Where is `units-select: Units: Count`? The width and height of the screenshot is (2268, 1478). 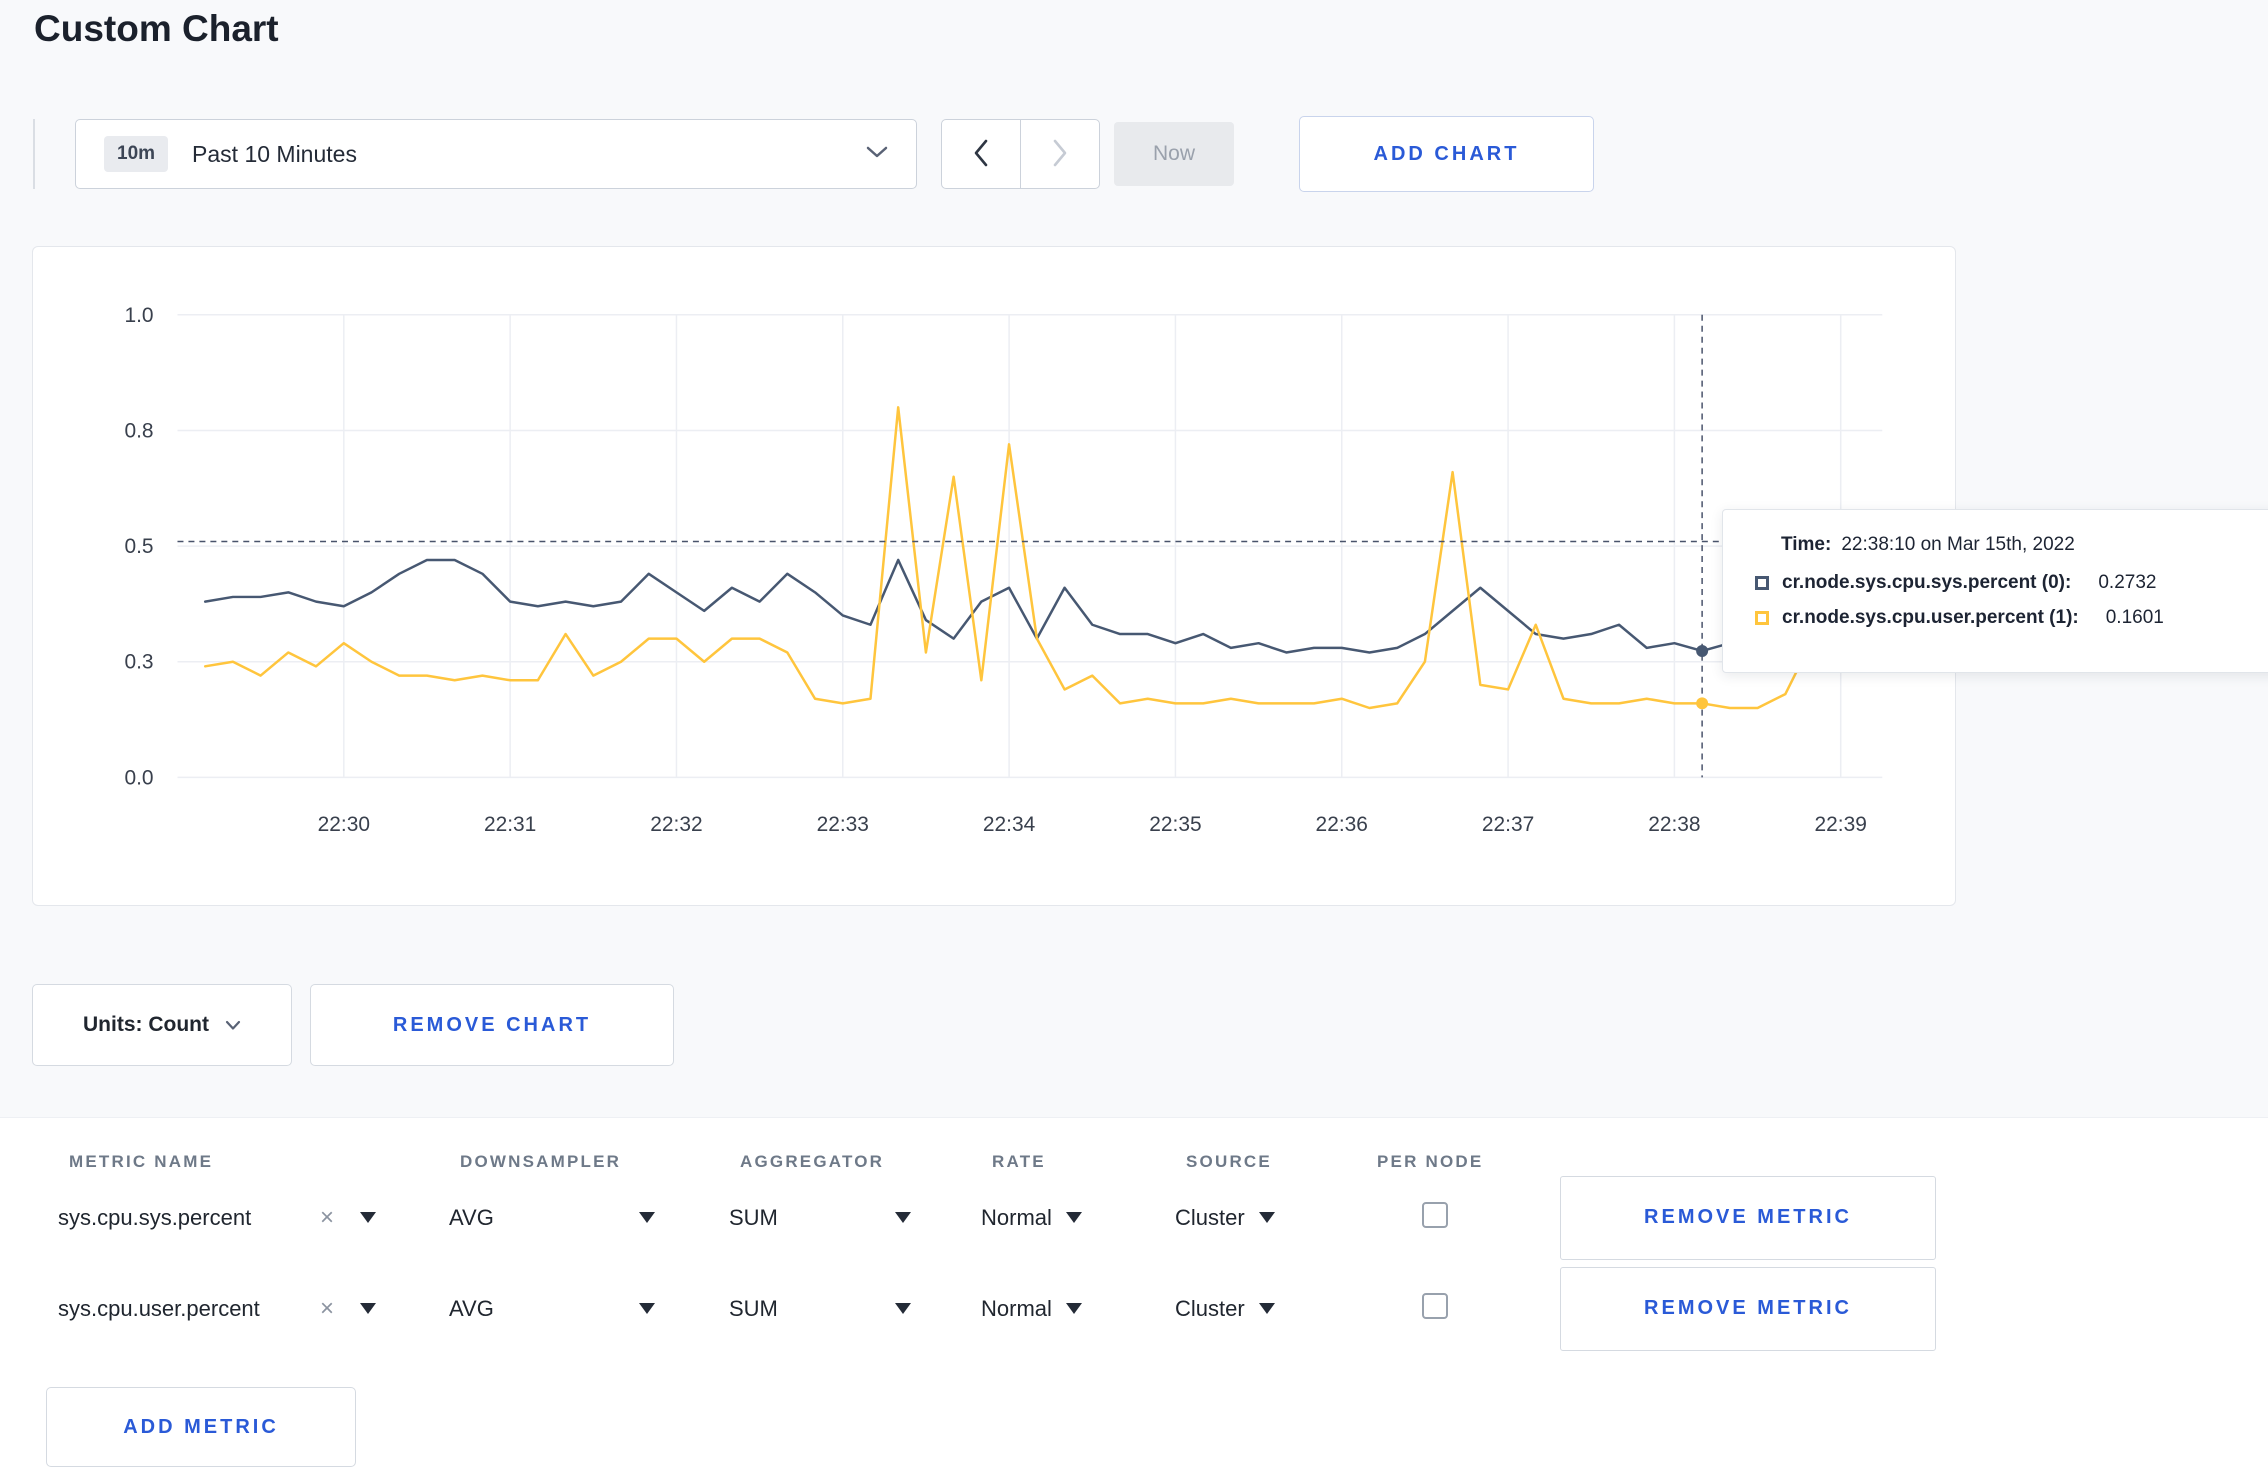
units-select: Units: Count is located at coordinates (162, 1025).